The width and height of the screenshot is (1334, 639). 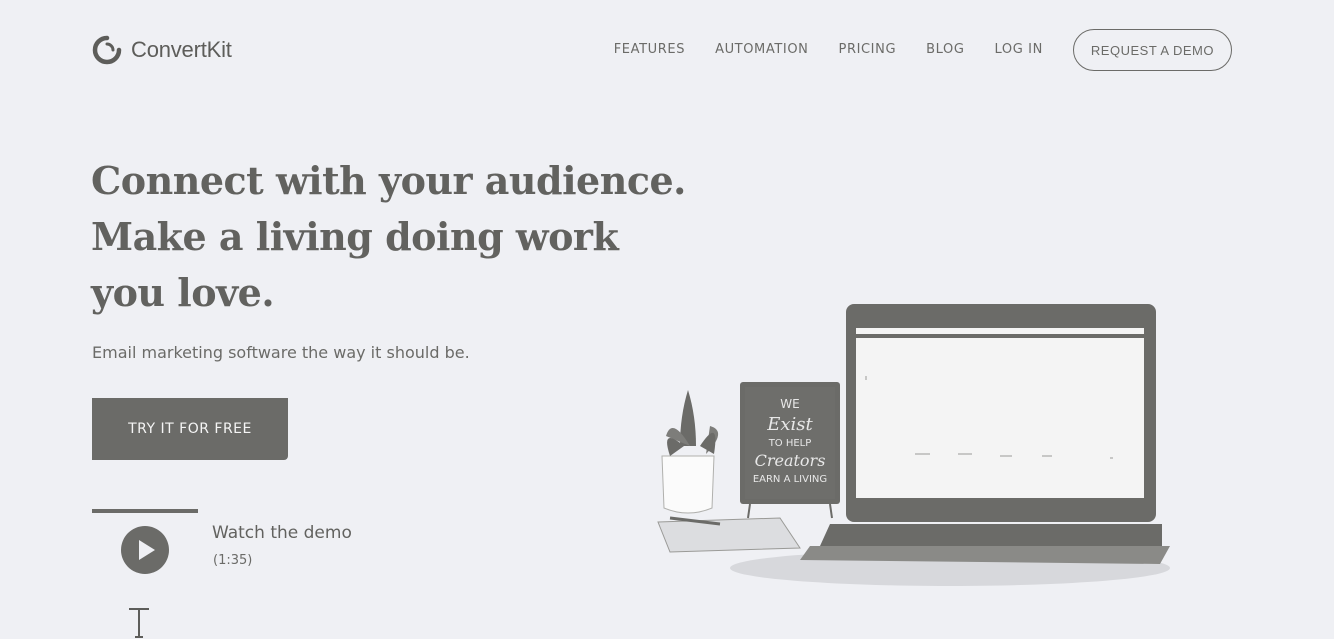 I want to click on sign-line-4: Creators, so click(x=790, y=460).